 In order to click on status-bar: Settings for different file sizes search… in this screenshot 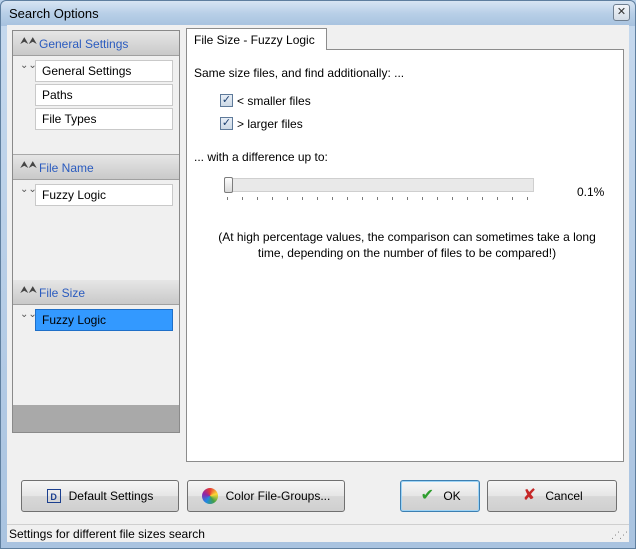, I will do `click(318, 533)`.